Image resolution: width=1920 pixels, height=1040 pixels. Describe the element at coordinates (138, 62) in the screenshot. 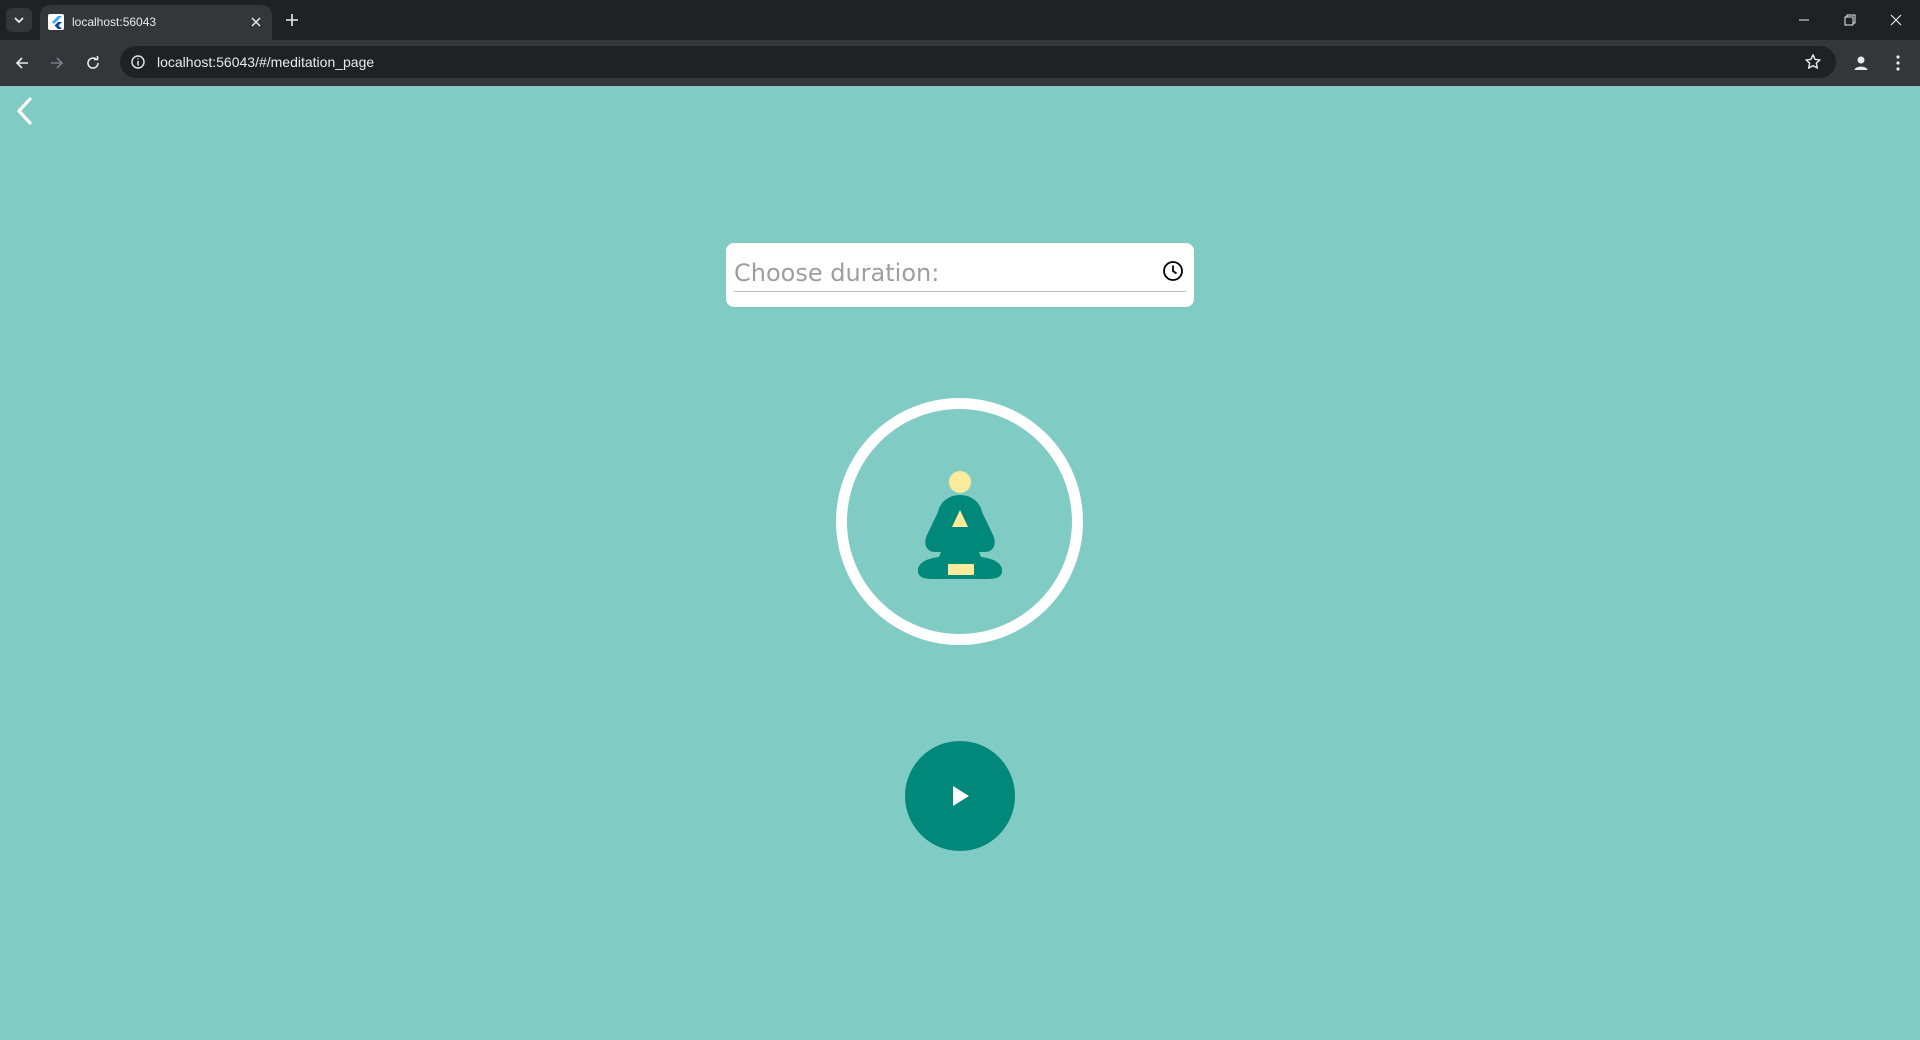

I see `info-icon` at that location.